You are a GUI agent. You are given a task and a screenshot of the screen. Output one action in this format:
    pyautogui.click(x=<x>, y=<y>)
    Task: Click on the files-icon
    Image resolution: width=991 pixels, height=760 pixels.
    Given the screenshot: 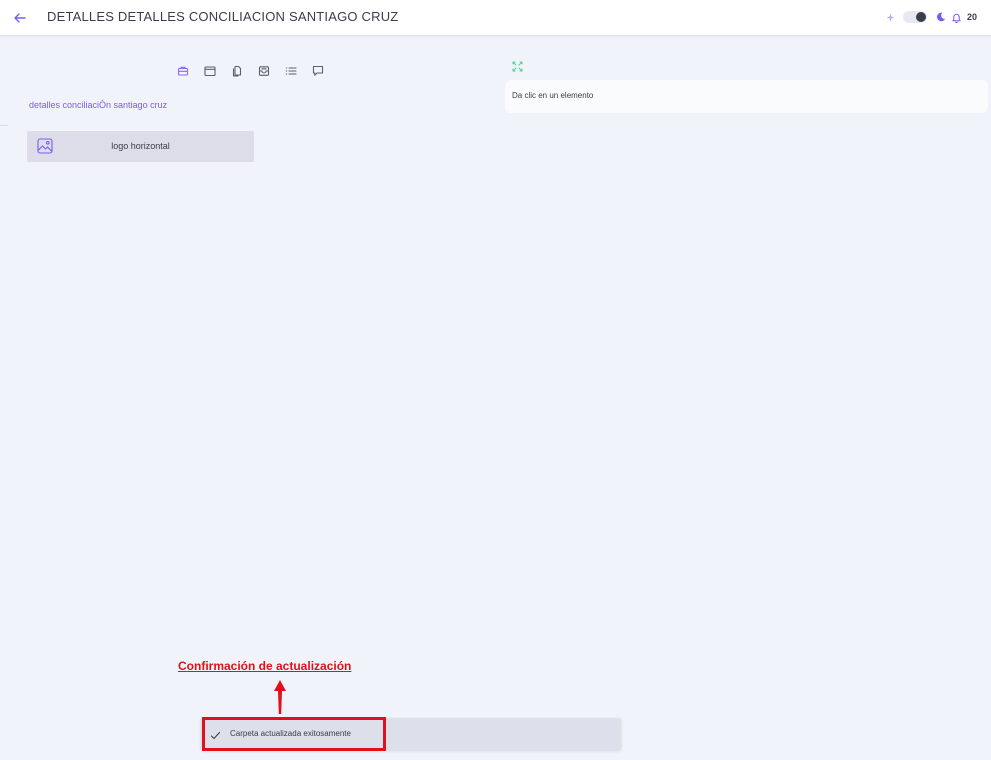 What is the action you would take?
    pyautogui.click(x=237, y=71)
    